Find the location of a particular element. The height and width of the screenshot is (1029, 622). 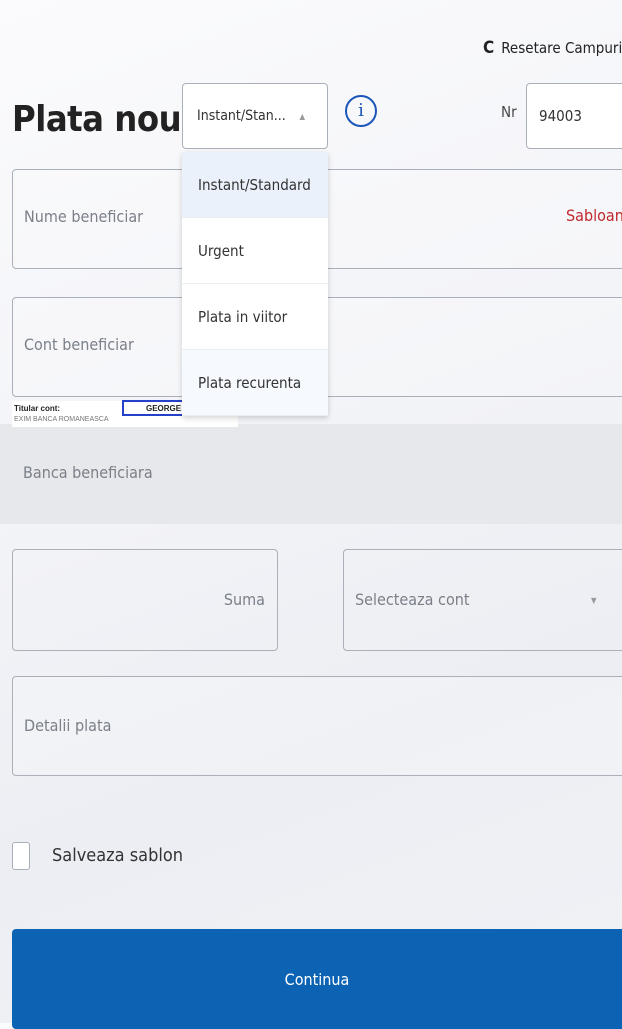

payment-type-select: Instant/Stan... ▲ is located at coordinates (255, 116).